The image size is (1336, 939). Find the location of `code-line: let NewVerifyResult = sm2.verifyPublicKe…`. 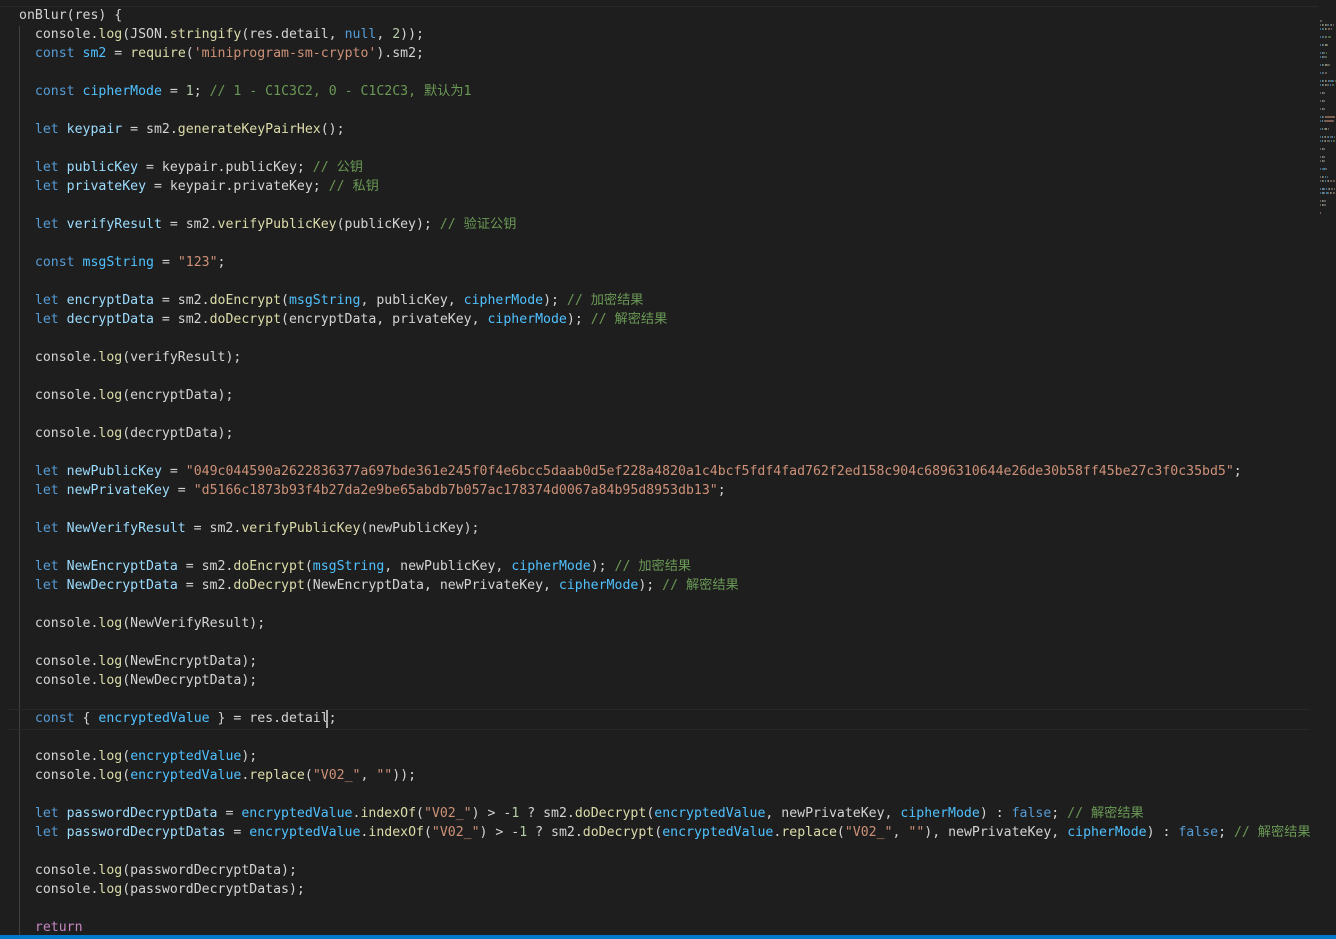

code-line: let NewVerifyResult = sm2.verifyPublicKe… is located at coordinates (249, 528).